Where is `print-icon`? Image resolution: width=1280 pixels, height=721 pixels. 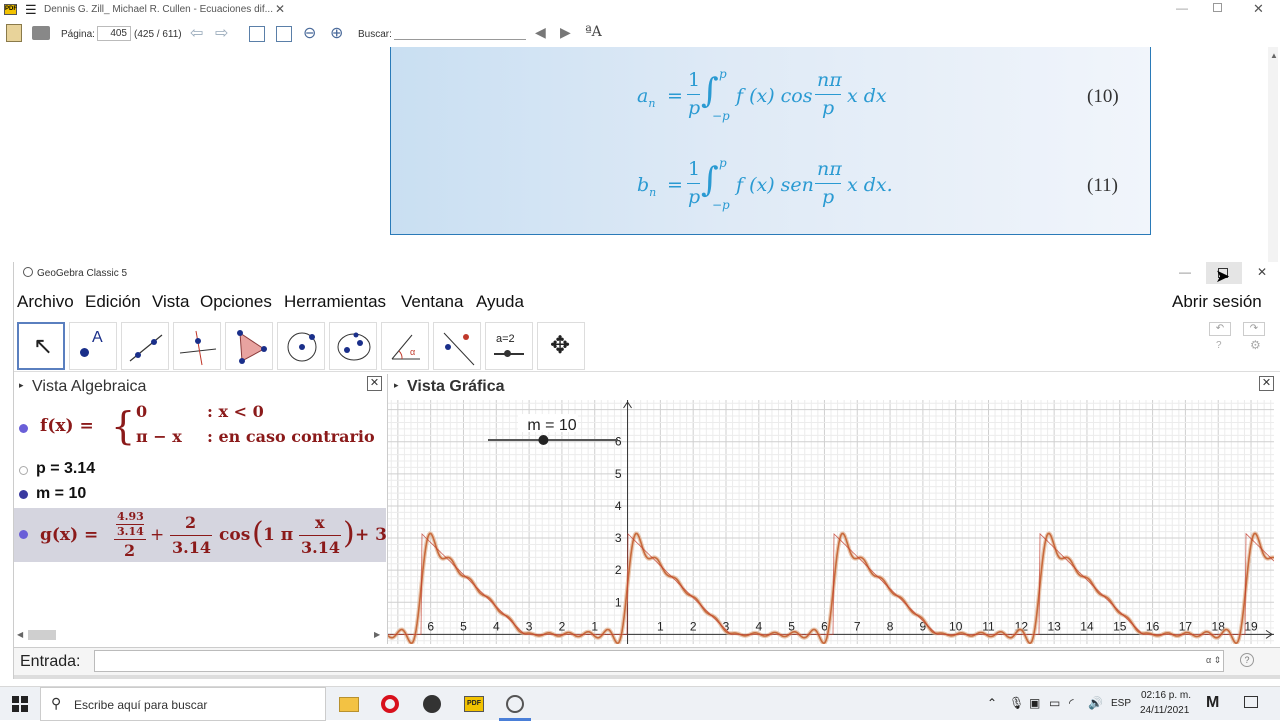 print-icon is located at coordinates (41, 33).